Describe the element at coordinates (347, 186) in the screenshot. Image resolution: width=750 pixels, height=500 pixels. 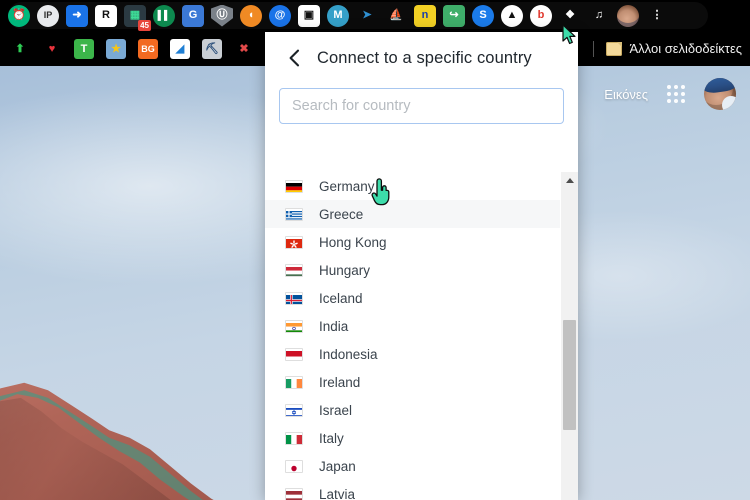
I see `country-name: Germany` at that location.